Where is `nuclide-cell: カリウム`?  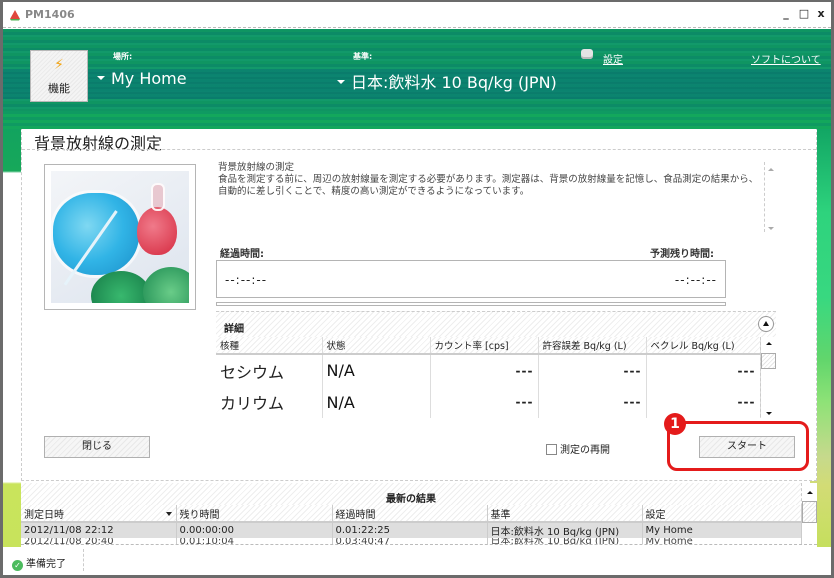 nuclide-cell: カリウム is located at coordinates (269, 402).